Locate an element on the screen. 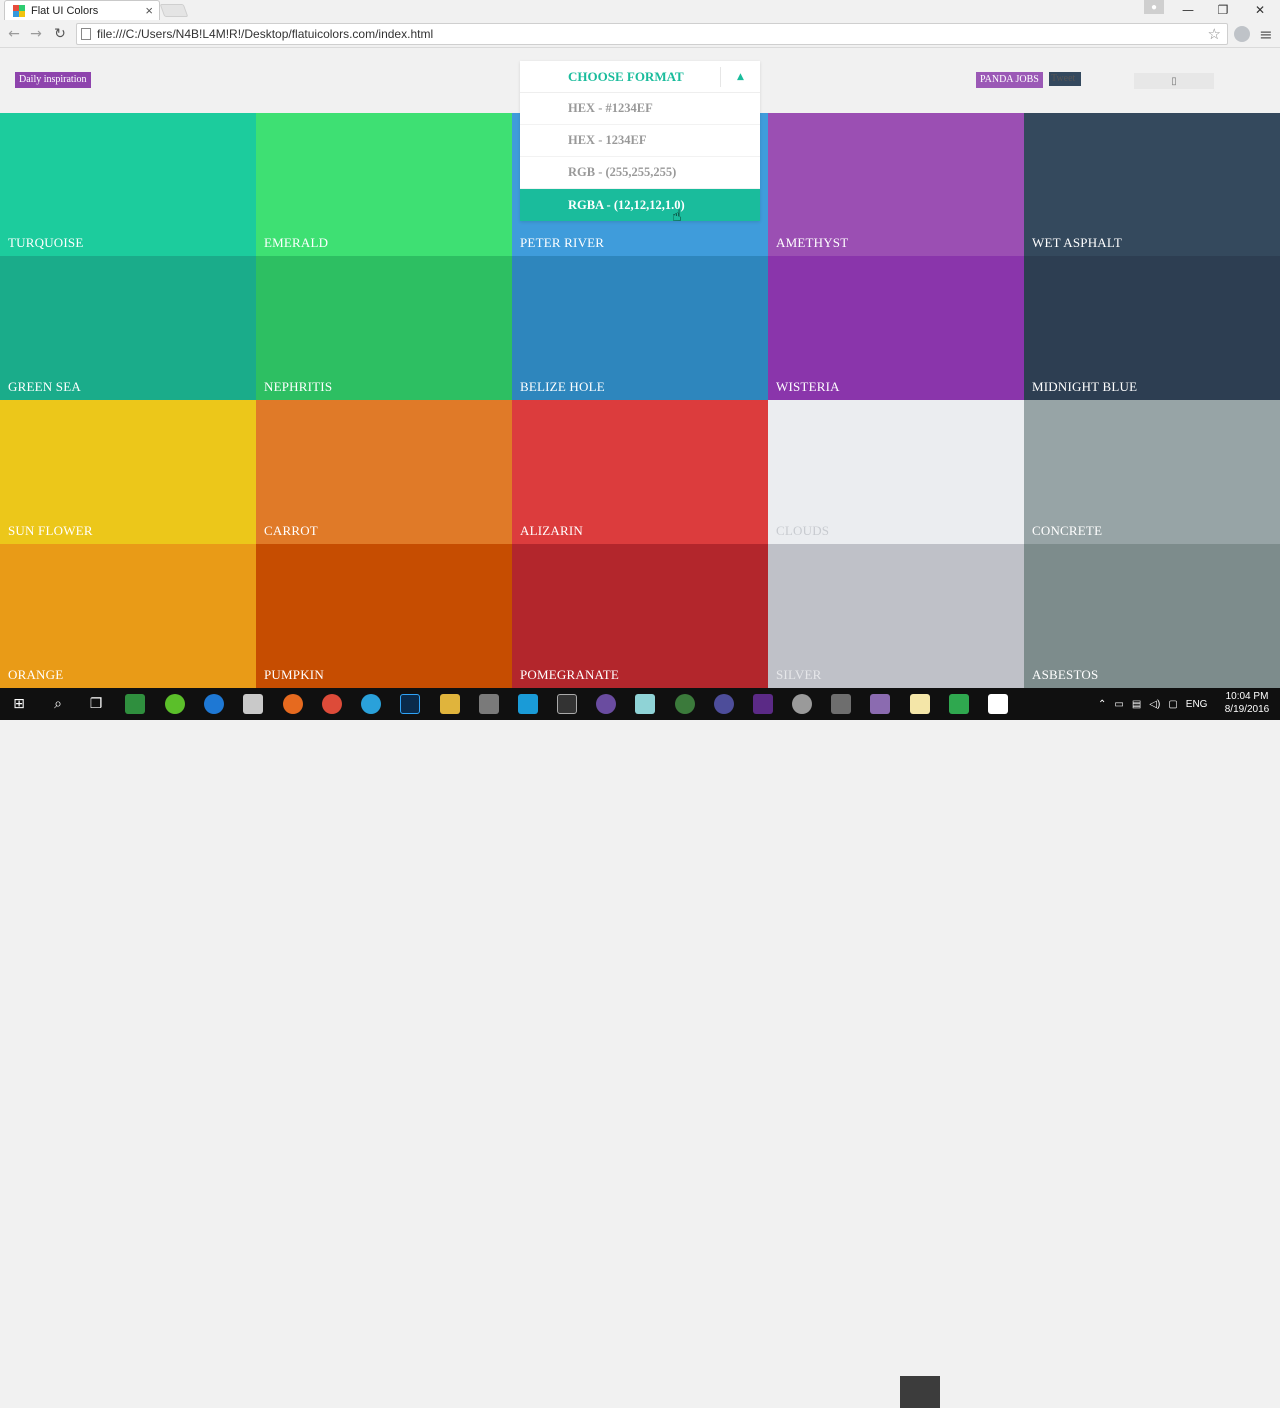 Image resolution: width=1280 pixels, height=1408 pixels. search-icon: ⌕ is located at coordinates (58, 704).